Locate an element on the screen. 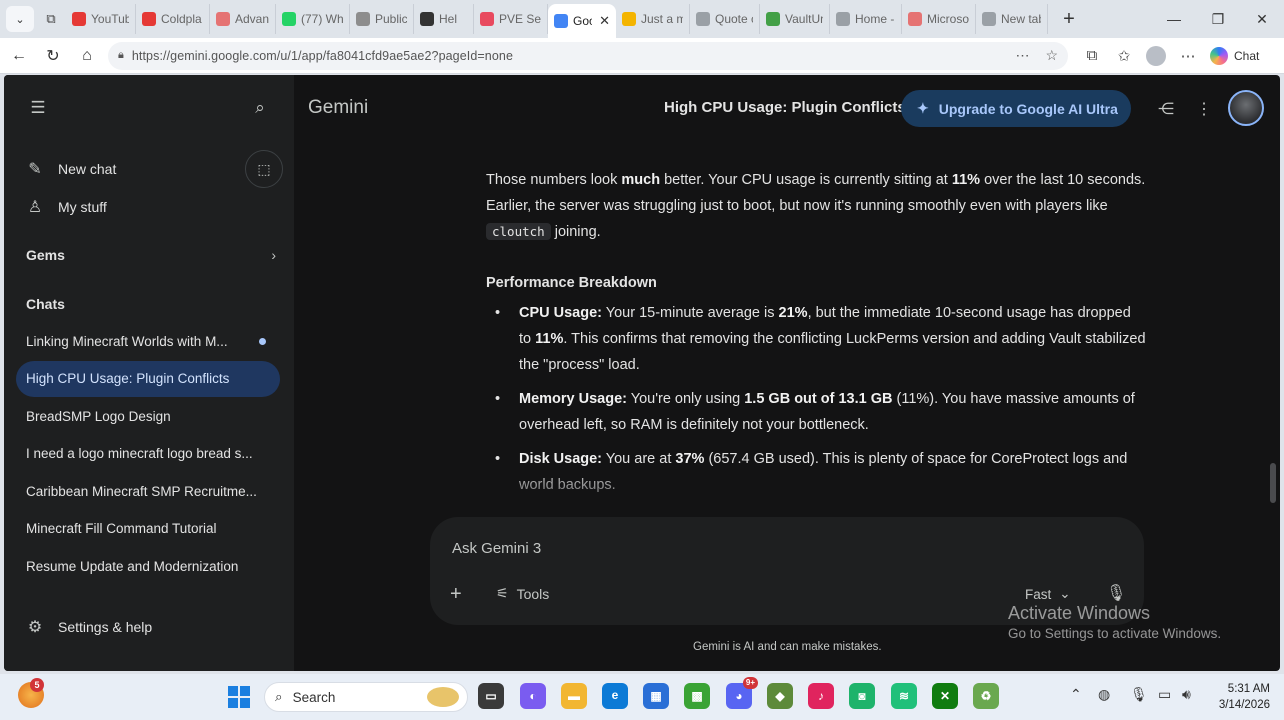 This screenshot has height=720, width=1284. close-window-button: ✕ is located at coordinates (1262, 19).